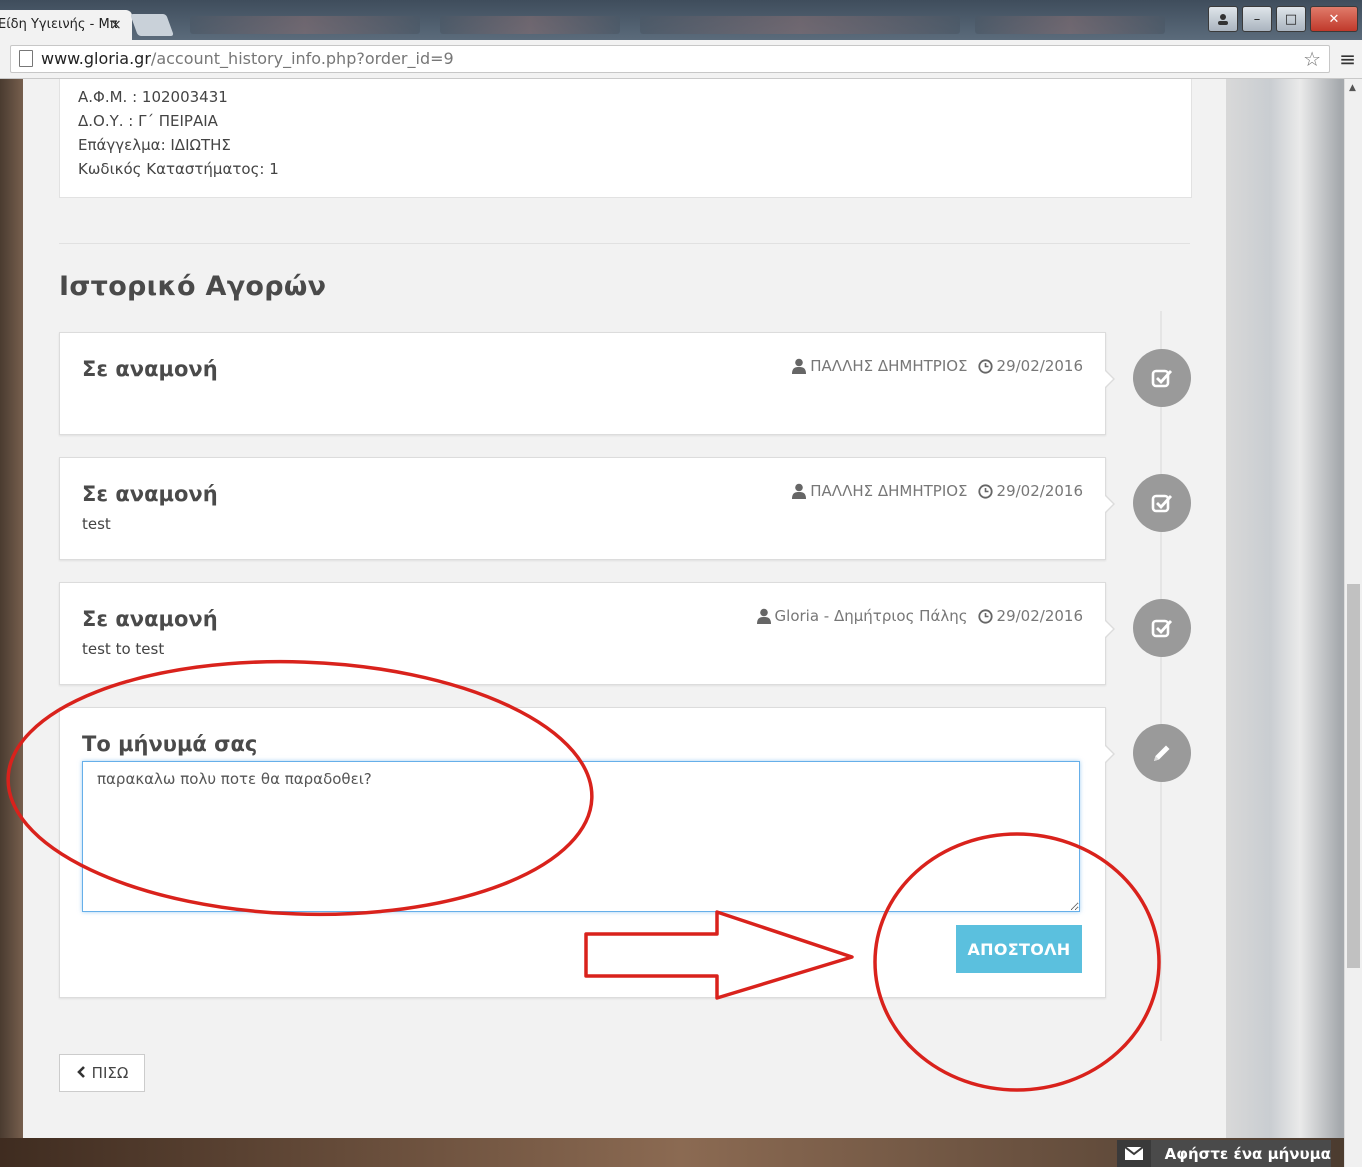 The height and width of the screenshot is (1167, 1362). What do you see at coordinates (624, 243) in the screenshot?
I see `section-divider` at bounding box center [624, 243].